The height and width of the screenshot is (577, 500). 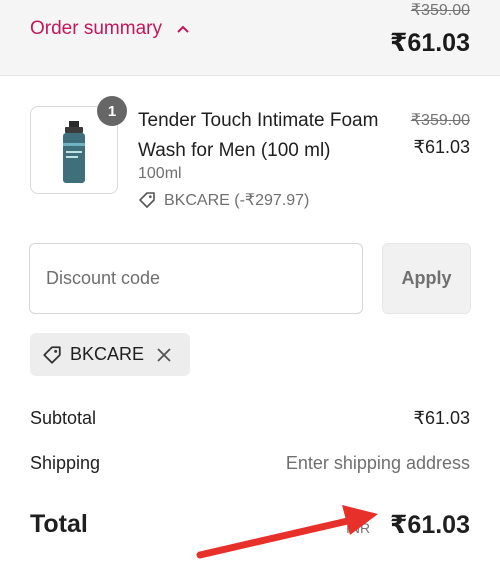 I want to click on subtotal-value: ₹61.03, so click(x=442, y=418).